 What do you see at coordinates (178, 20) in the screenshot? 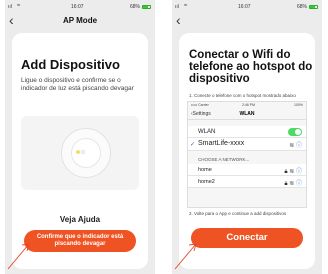
I see `back-chevron-icon: ‹` at bounding box center [178, 20].